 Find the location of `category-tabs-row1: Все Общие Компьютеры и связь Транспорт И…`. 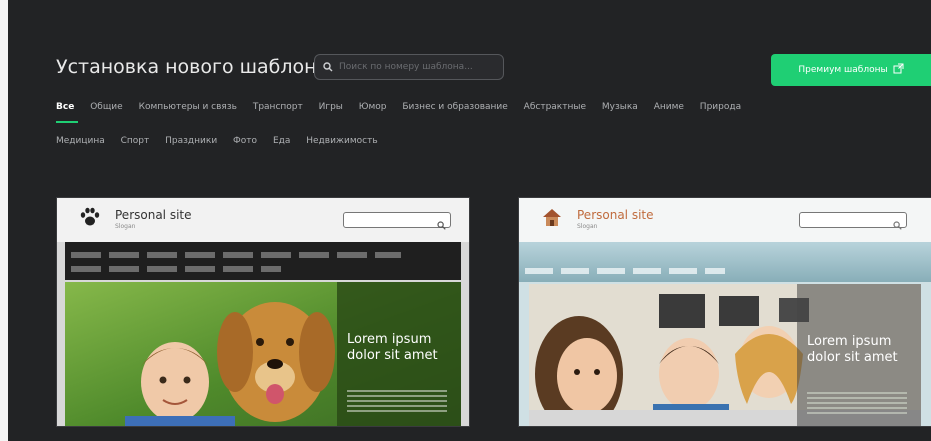

category-tabs-row1: Все Общие Компьютеры и связь Транспорт И… is located at coordinates (405, 112).